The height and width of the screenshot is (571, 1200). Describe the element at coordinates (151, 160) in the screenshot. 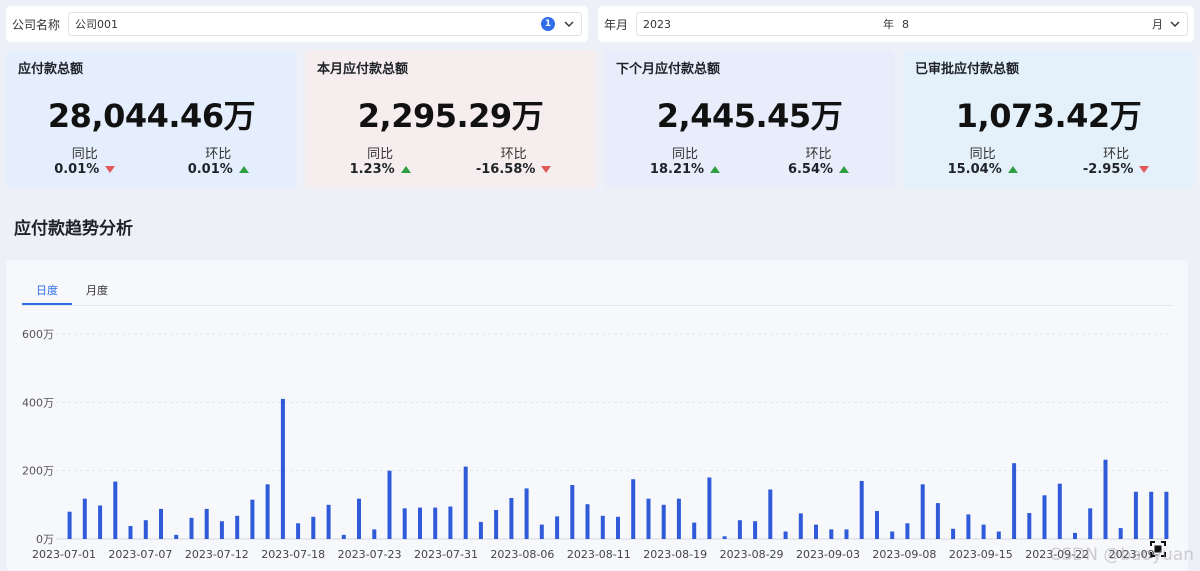

I see `kpi-compare: 同比 0.01% 环比 0.01%` at that location.